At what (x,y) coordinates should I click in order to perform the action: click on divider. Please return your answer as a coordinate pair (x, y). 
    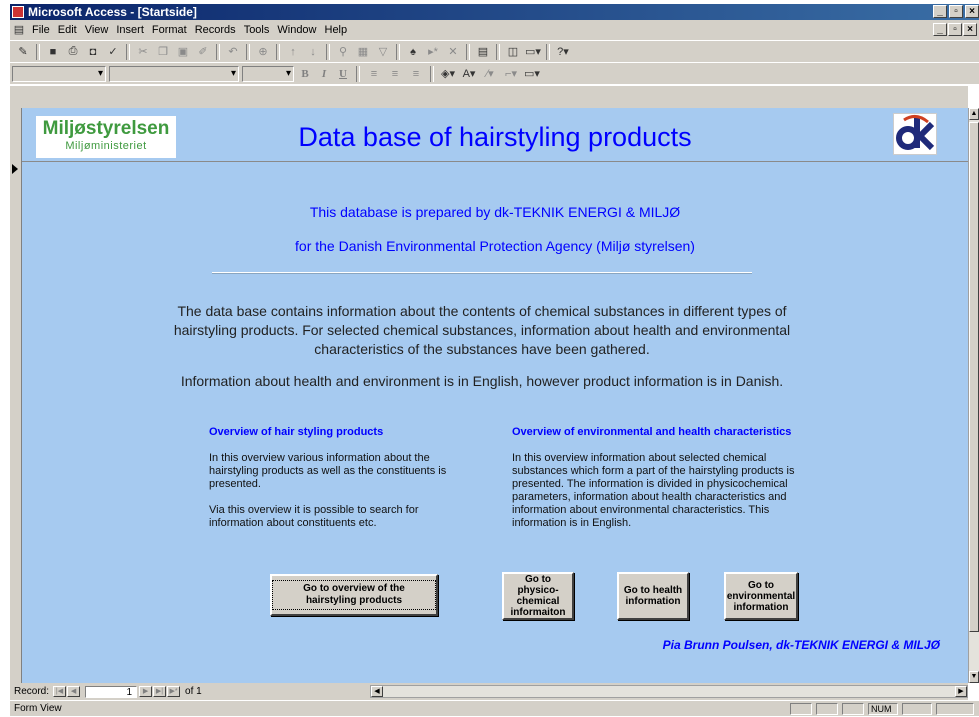
    Looking at the image, I should click on (482, 273).